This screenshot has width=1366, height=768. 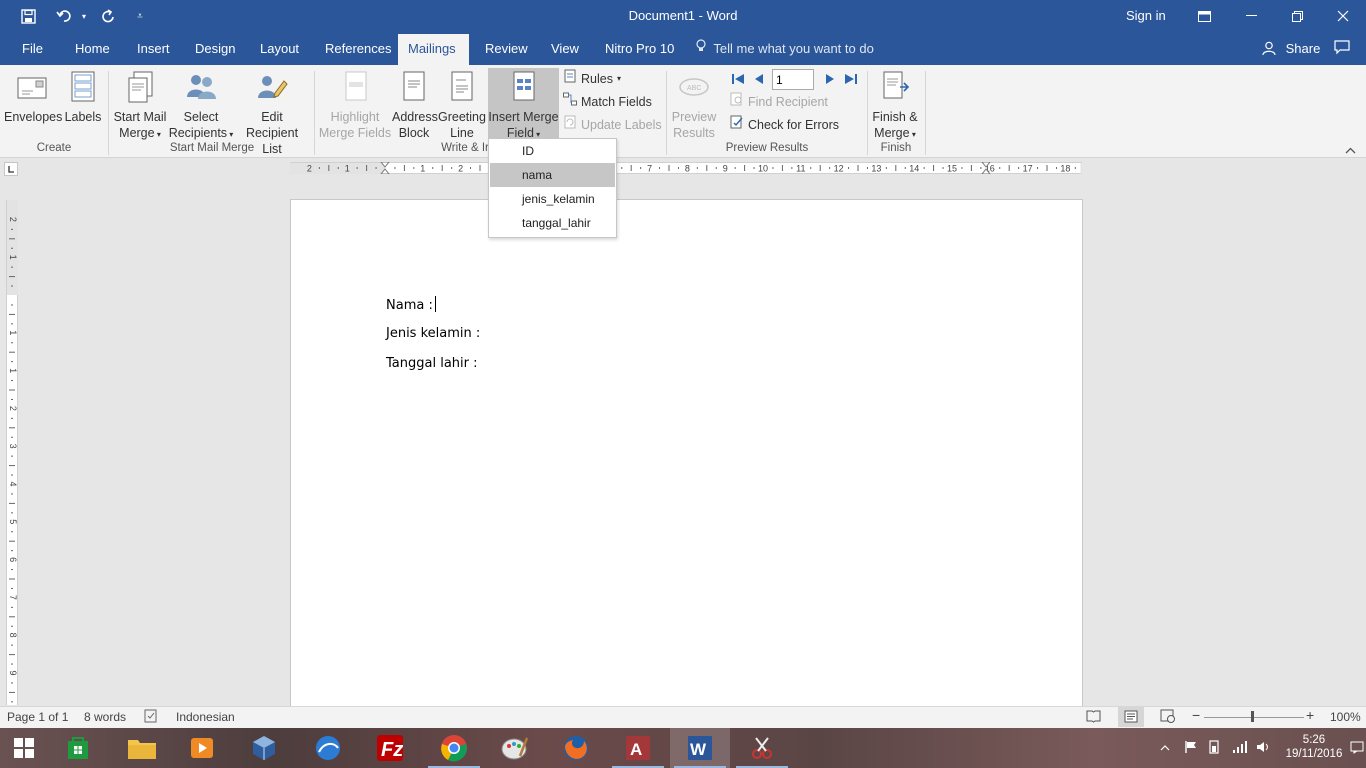 I want to click on browser-icon, so click(x=328, y=748).